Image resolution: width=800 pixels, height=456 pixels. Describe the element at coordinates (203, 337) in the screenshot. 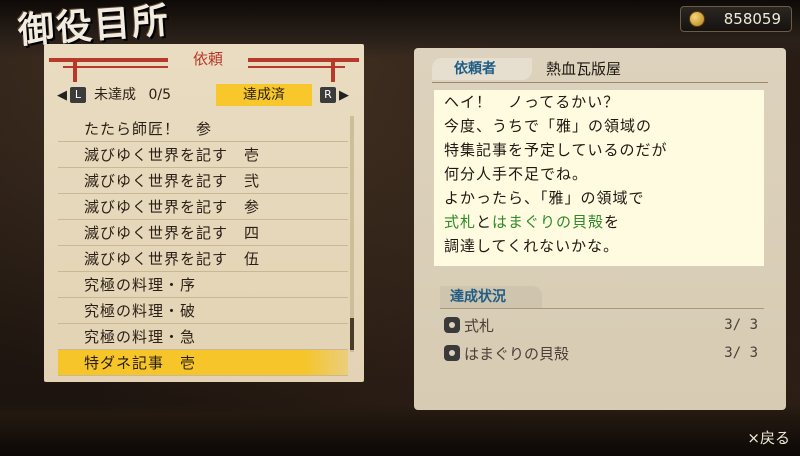

I see `quest-item: 究極の料理・急` at that location.